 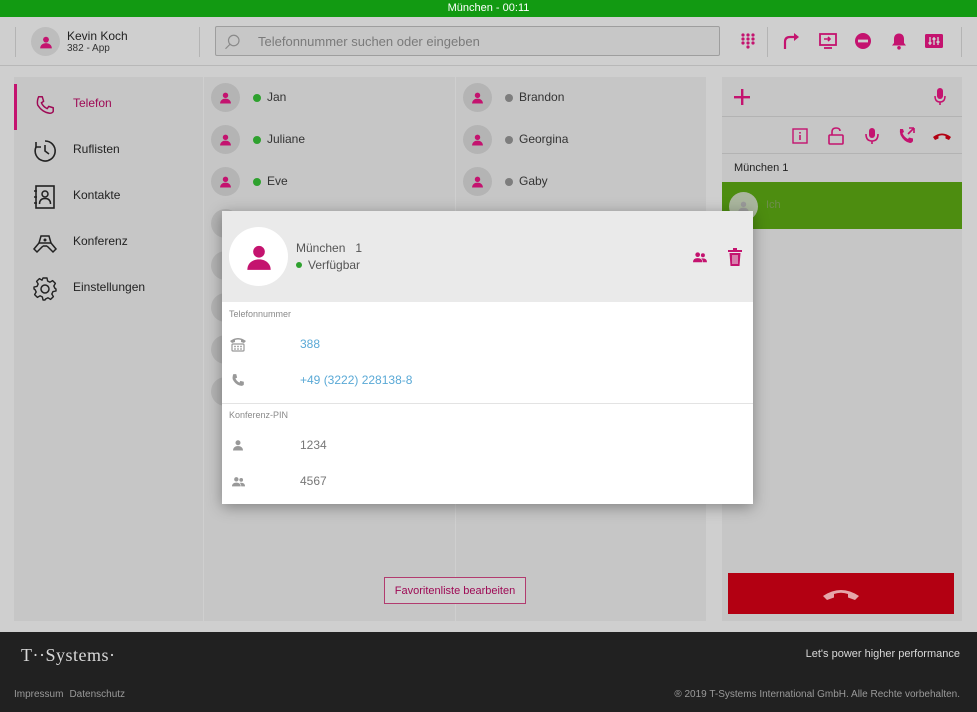 I want to click on call-actions, so click(x=842, y=135).